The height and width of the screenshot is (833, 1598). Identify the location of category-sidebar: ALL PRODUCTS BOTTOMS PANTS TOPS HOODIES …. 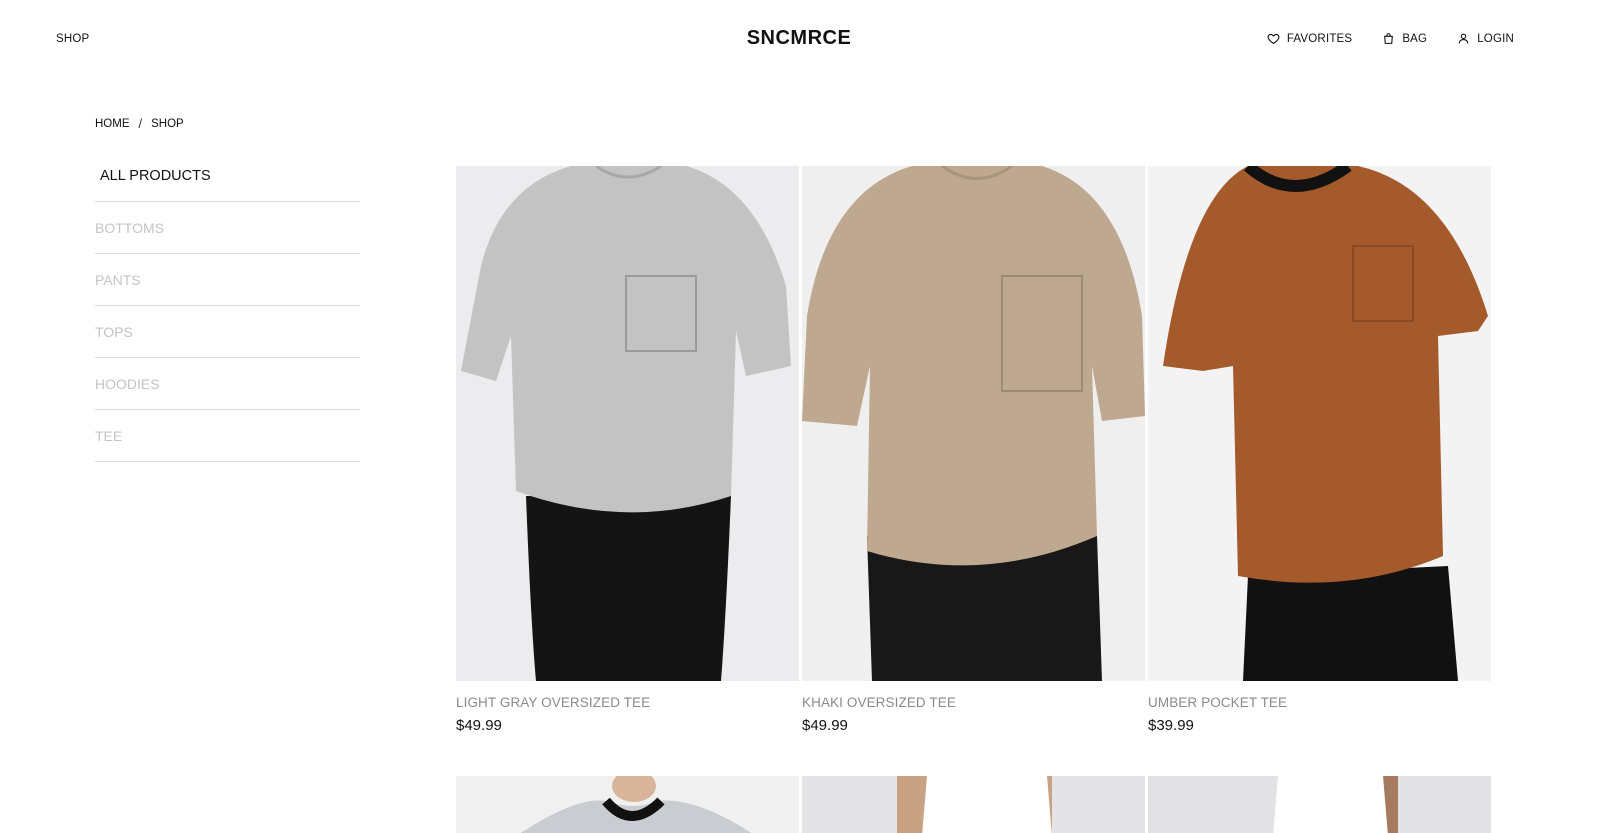
(227, 306).